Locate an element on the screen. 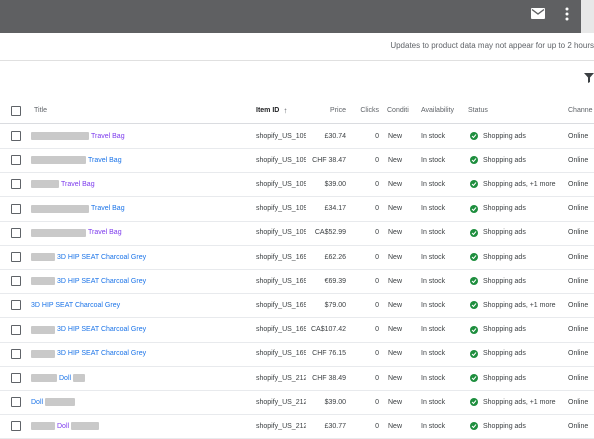 This screenshot has width=594, height=439. price-cell: CHF 76.15 is located at coordinates (329, 354).